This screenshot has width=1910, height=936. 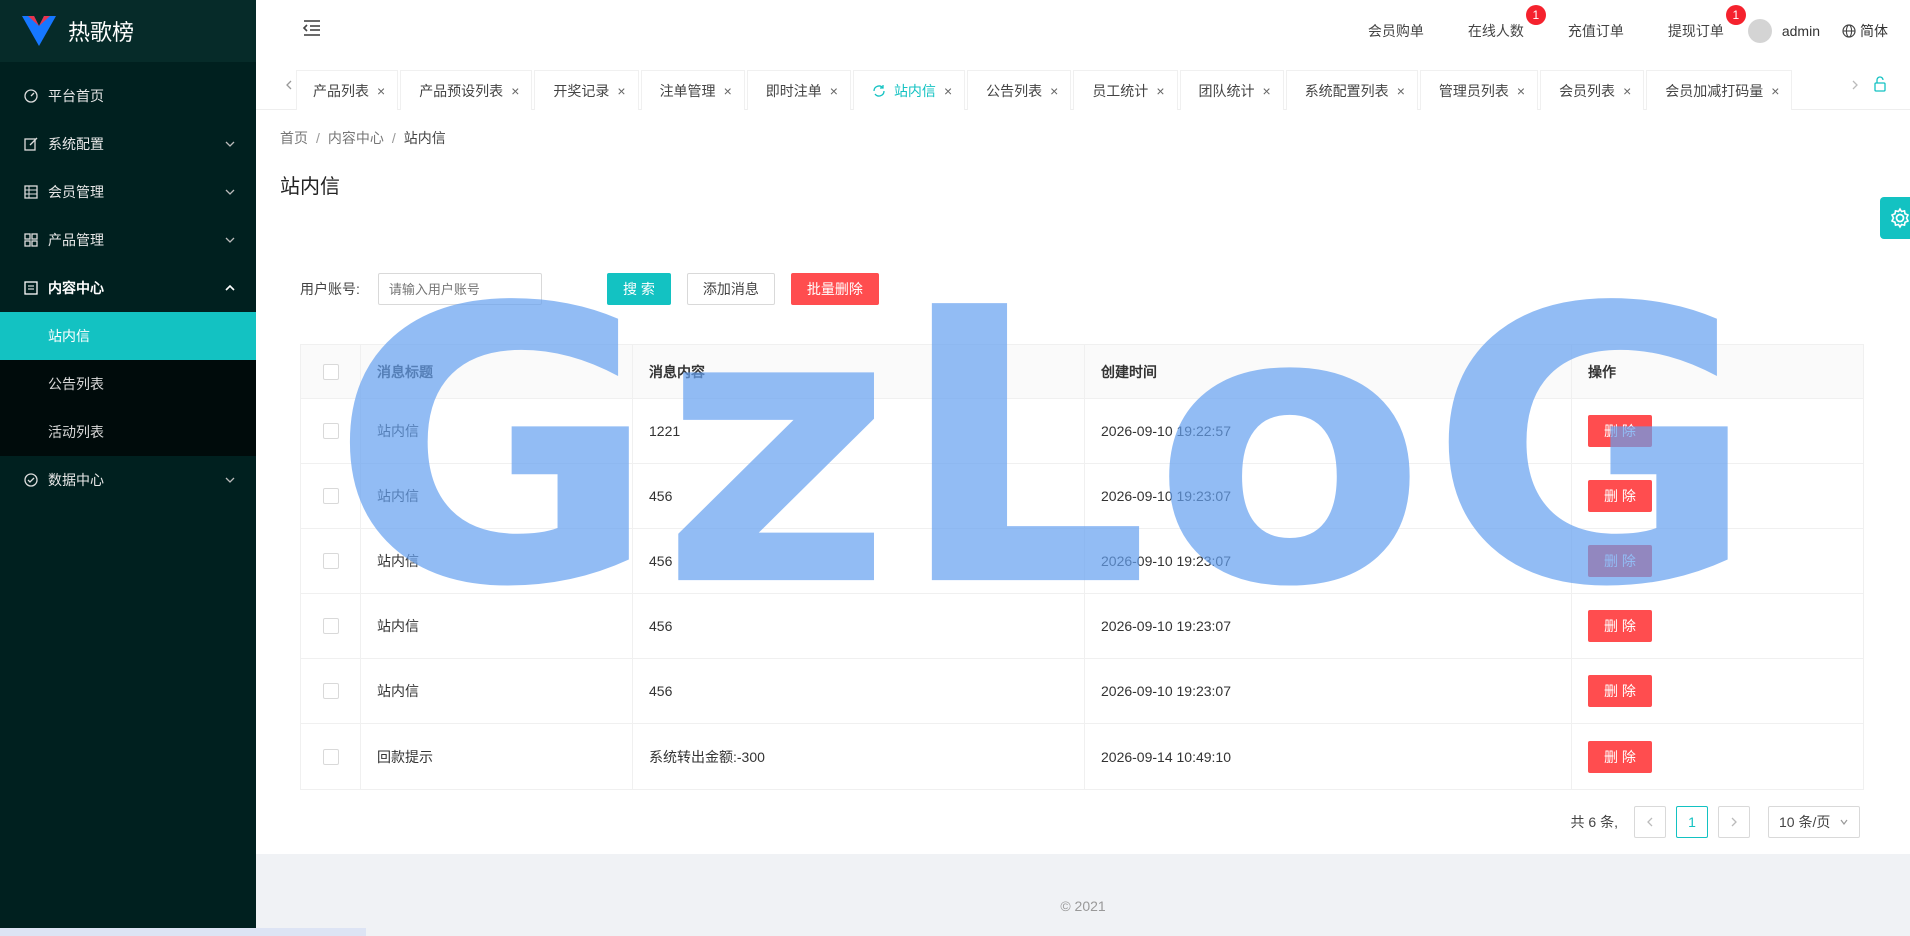 I want to click on tab-label: 公告列表, so click(x=1014, y=90).